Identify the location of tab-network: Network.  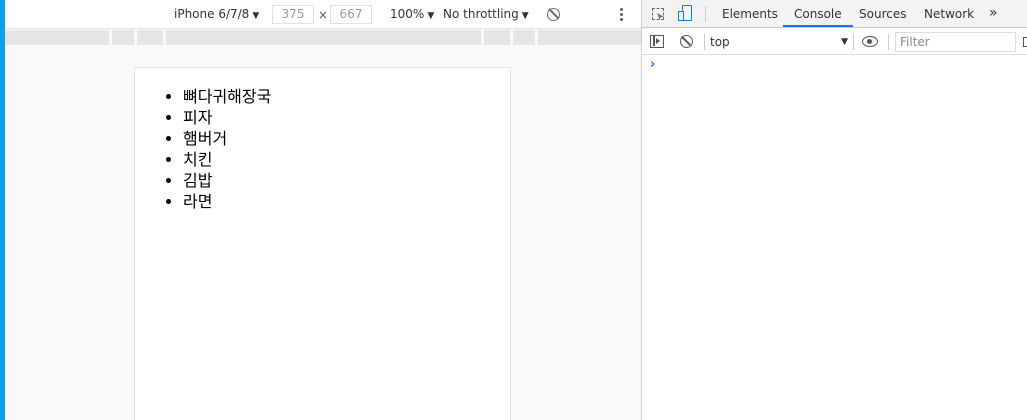
(949, 13).